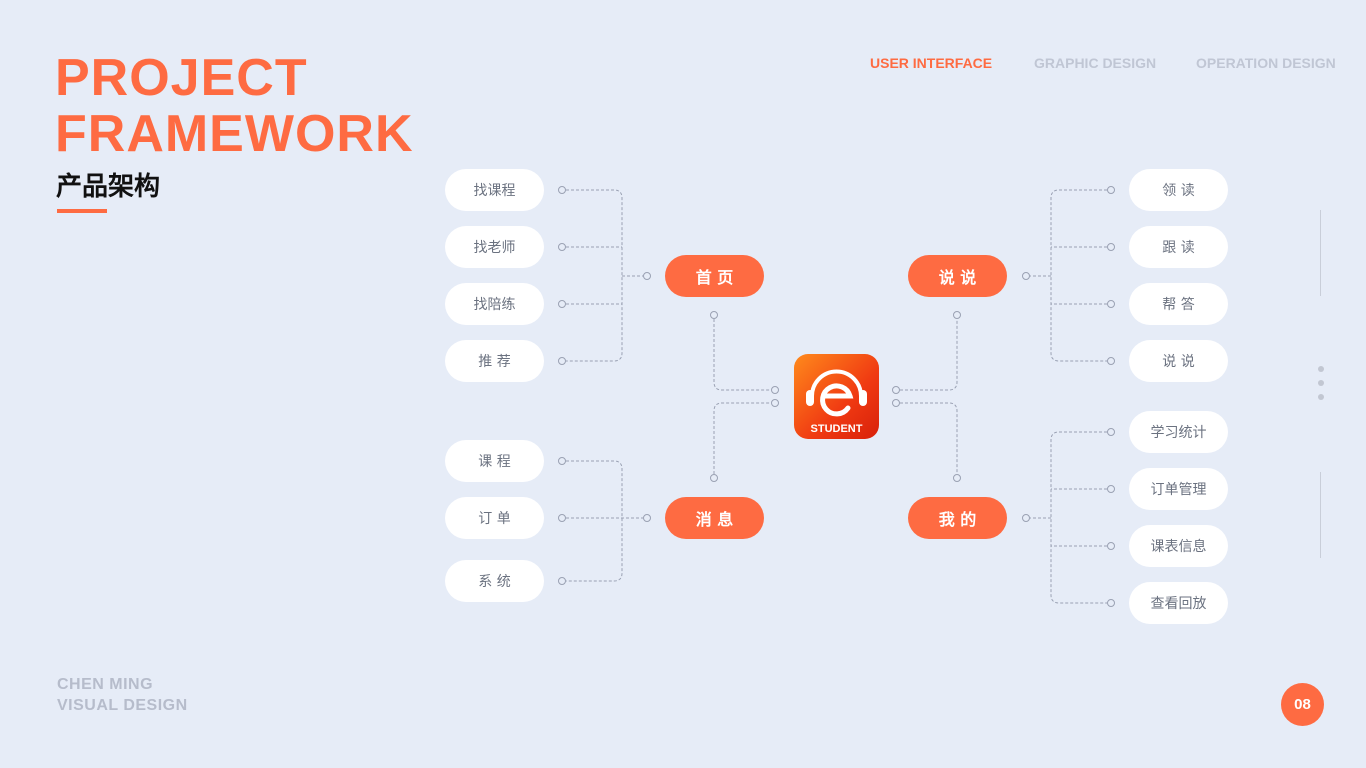 The image size is (1366, 768). What do you see at coordinates (714, 518) in the screenshot?
I see `node-messages: 消 息` at bounding box center [714, 518].